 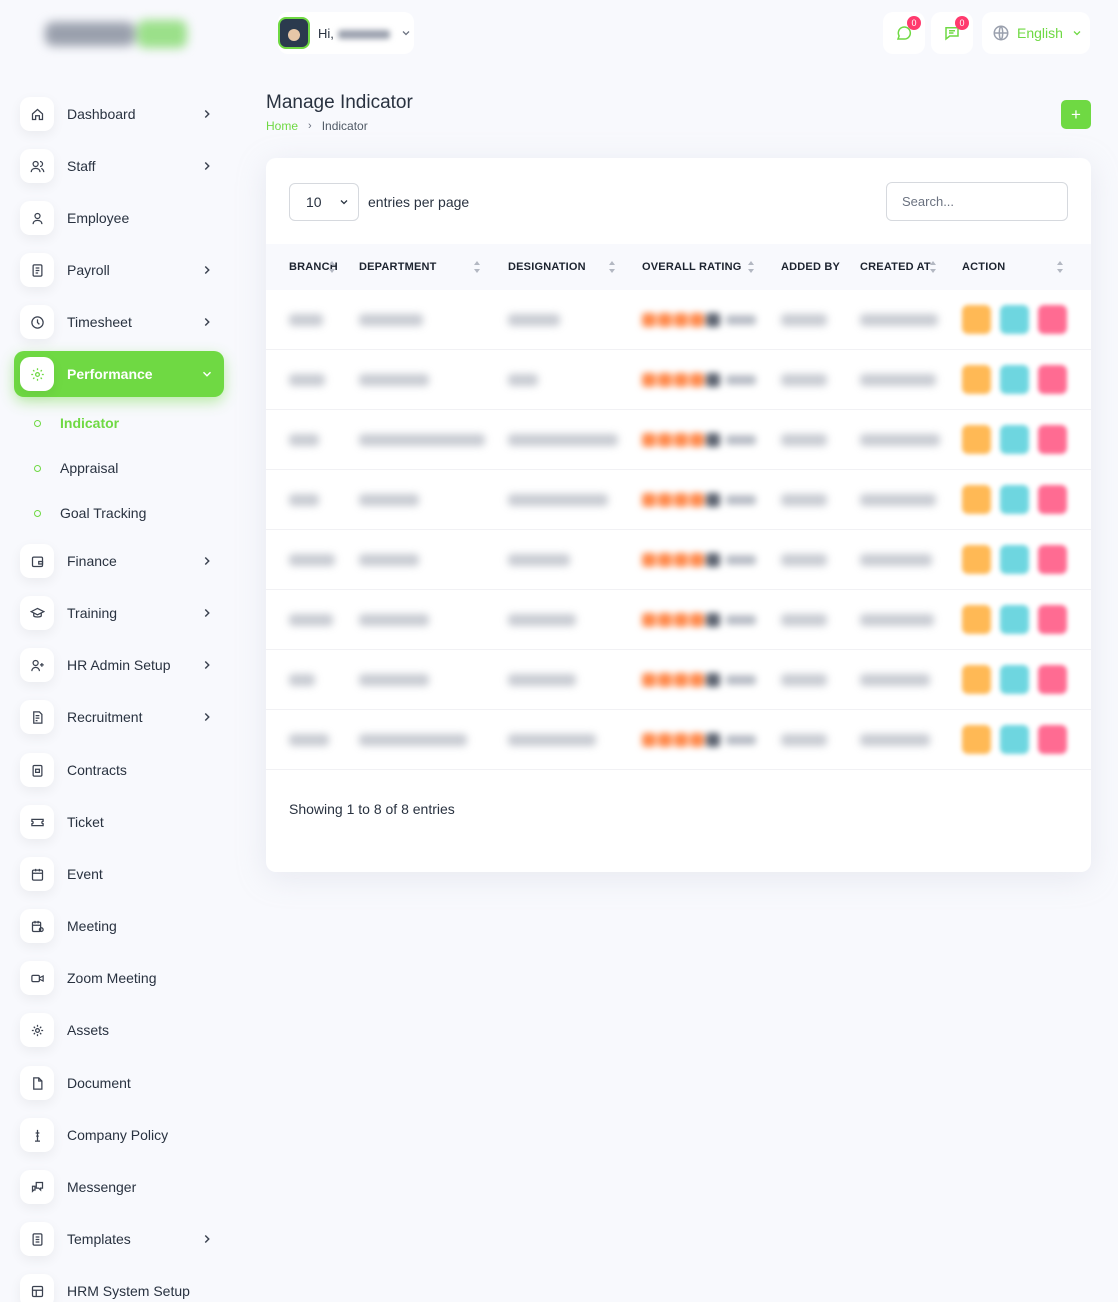 I want to click on topbar: Hi, 0 0 English, so click(x=678, y=35).